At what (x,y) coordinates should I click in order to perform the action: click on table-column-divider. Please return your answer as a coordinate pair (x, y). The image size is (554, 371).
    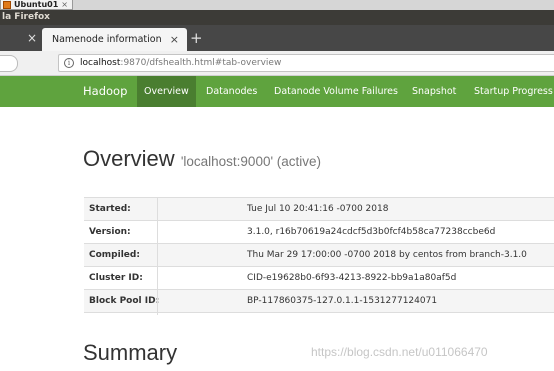
    Looking at the image, I should click on (157, 256).